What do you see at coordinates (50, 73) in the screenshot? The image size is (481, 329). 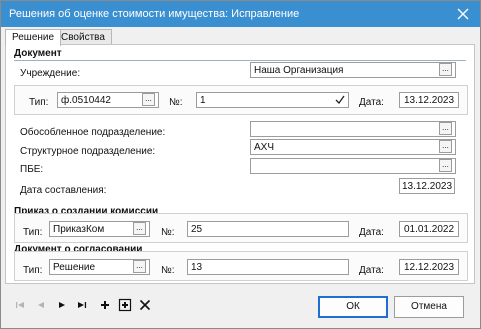 I see `institution-label: Учреждение:` at bounding box center [50, 73].